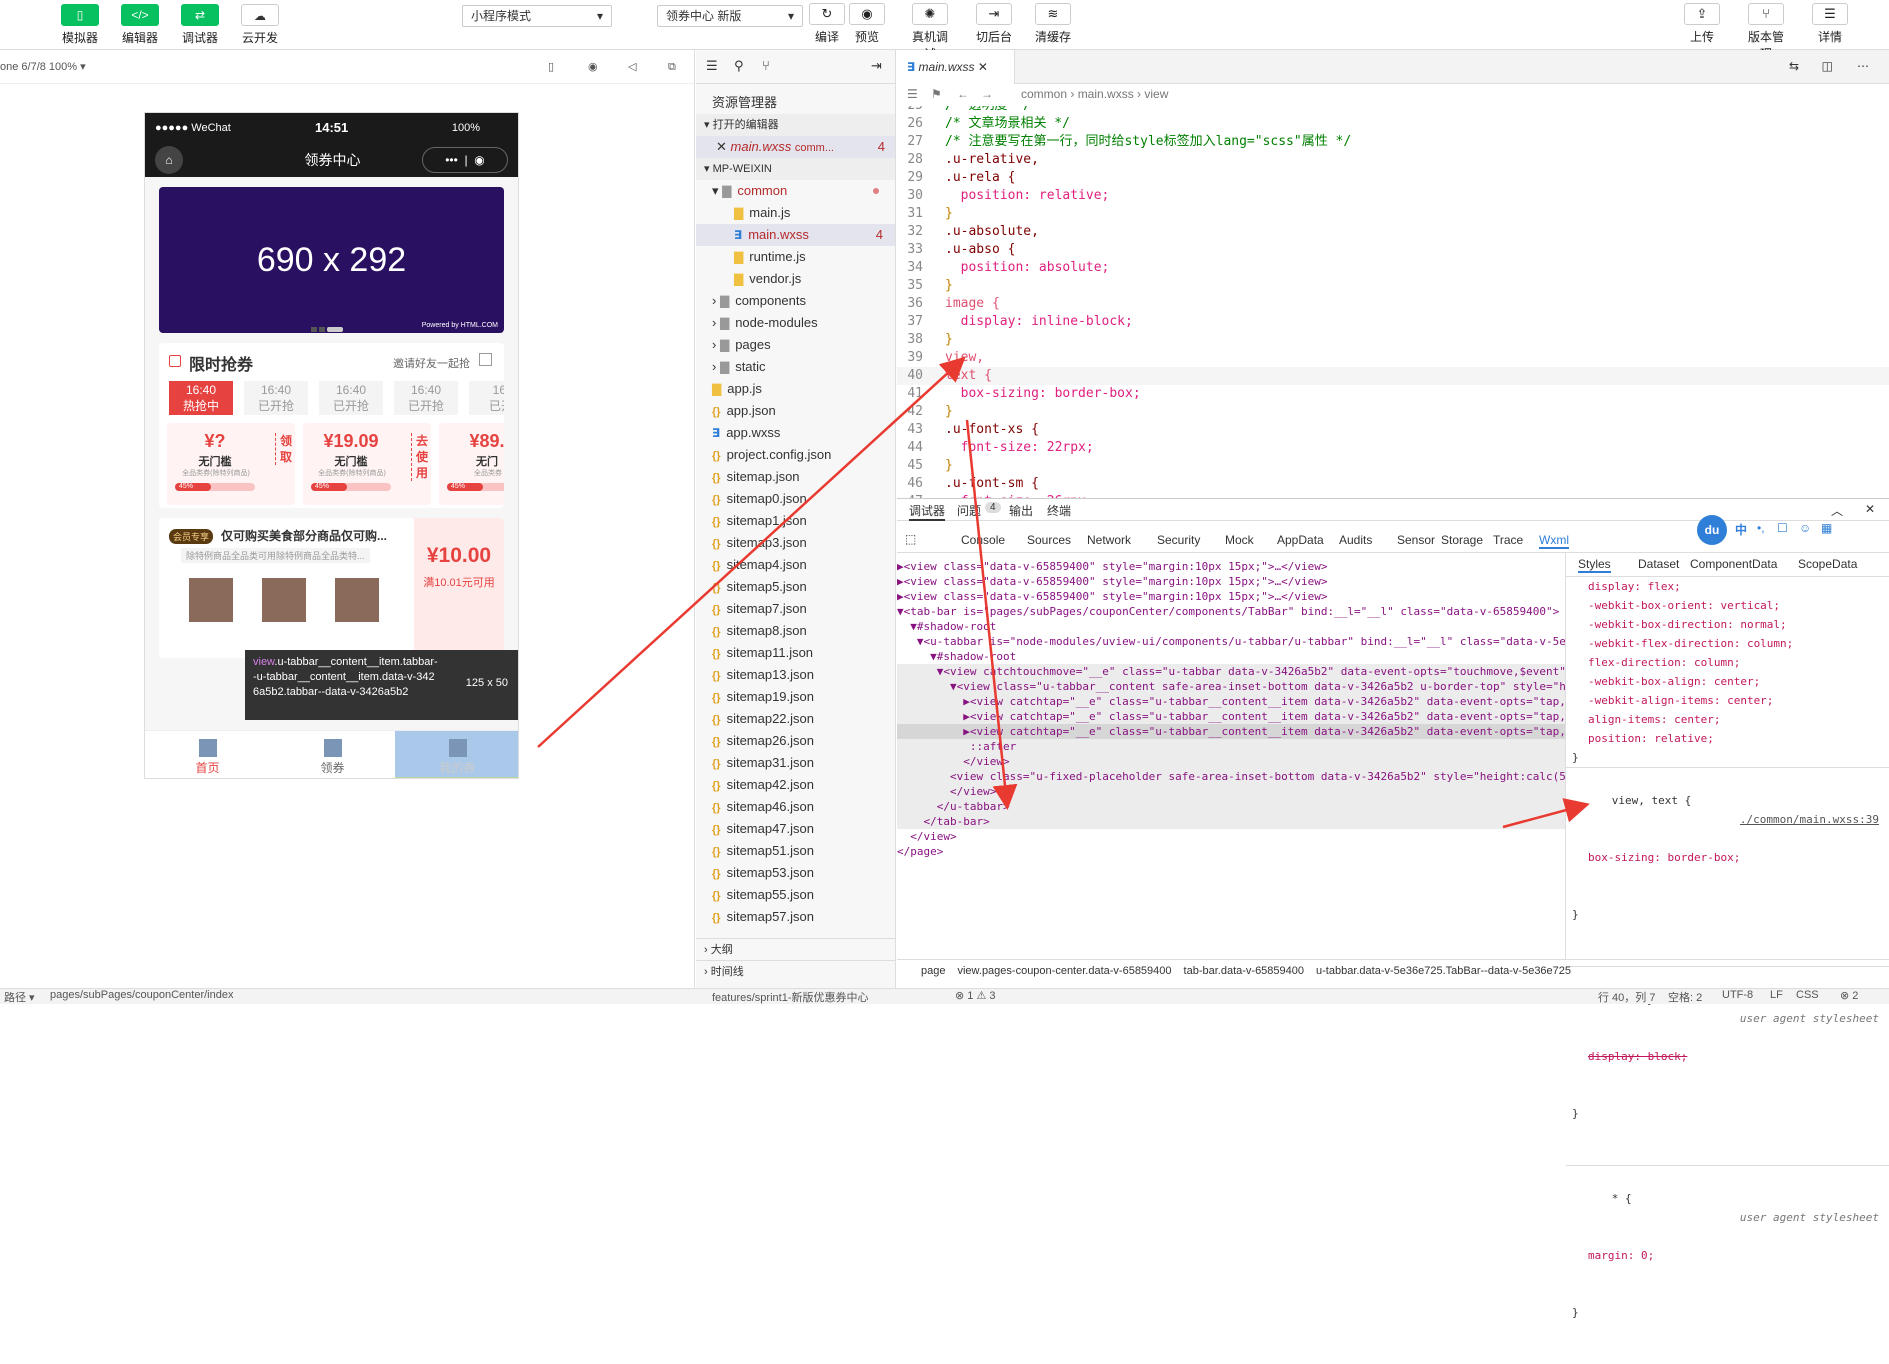 This screenshot has height=1364, width=1889. Describe the element at coordinates (933, 971) in the screenshot. I see `dom-breadcrumb: page` at that location.